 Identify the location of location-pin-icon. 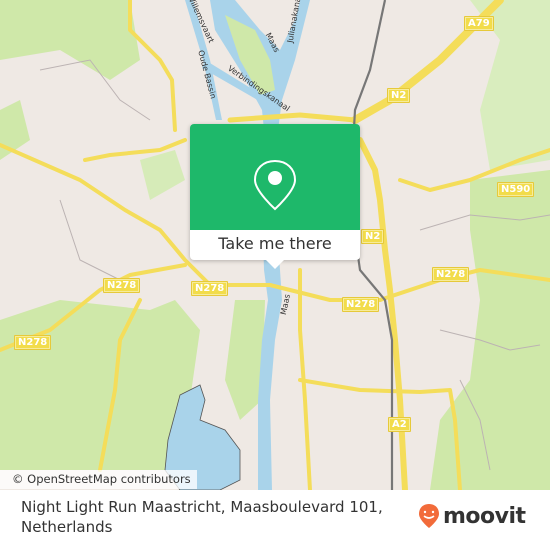
(275, 185).